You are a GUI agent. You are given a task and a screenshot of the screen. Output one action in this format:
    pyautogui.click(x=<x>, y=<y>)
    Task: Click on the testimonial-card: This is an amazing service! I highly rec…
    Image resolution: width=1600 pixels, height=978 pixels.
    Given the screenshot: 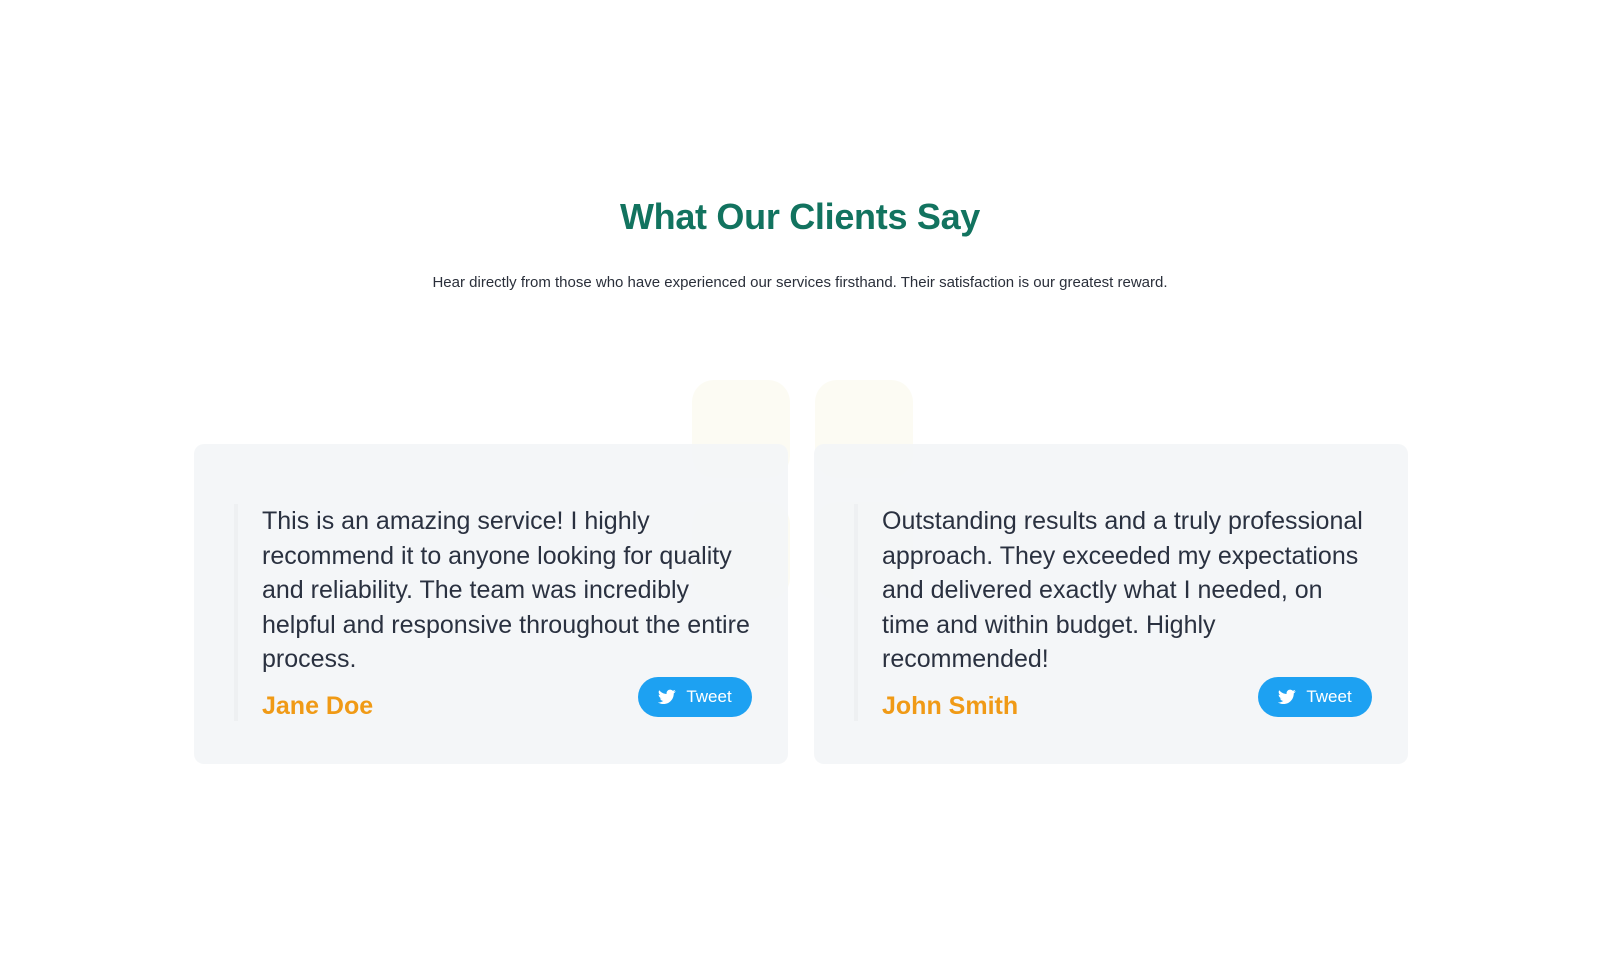 What is the action you would take?
    pyautogui.click(x=491, y=604)
    